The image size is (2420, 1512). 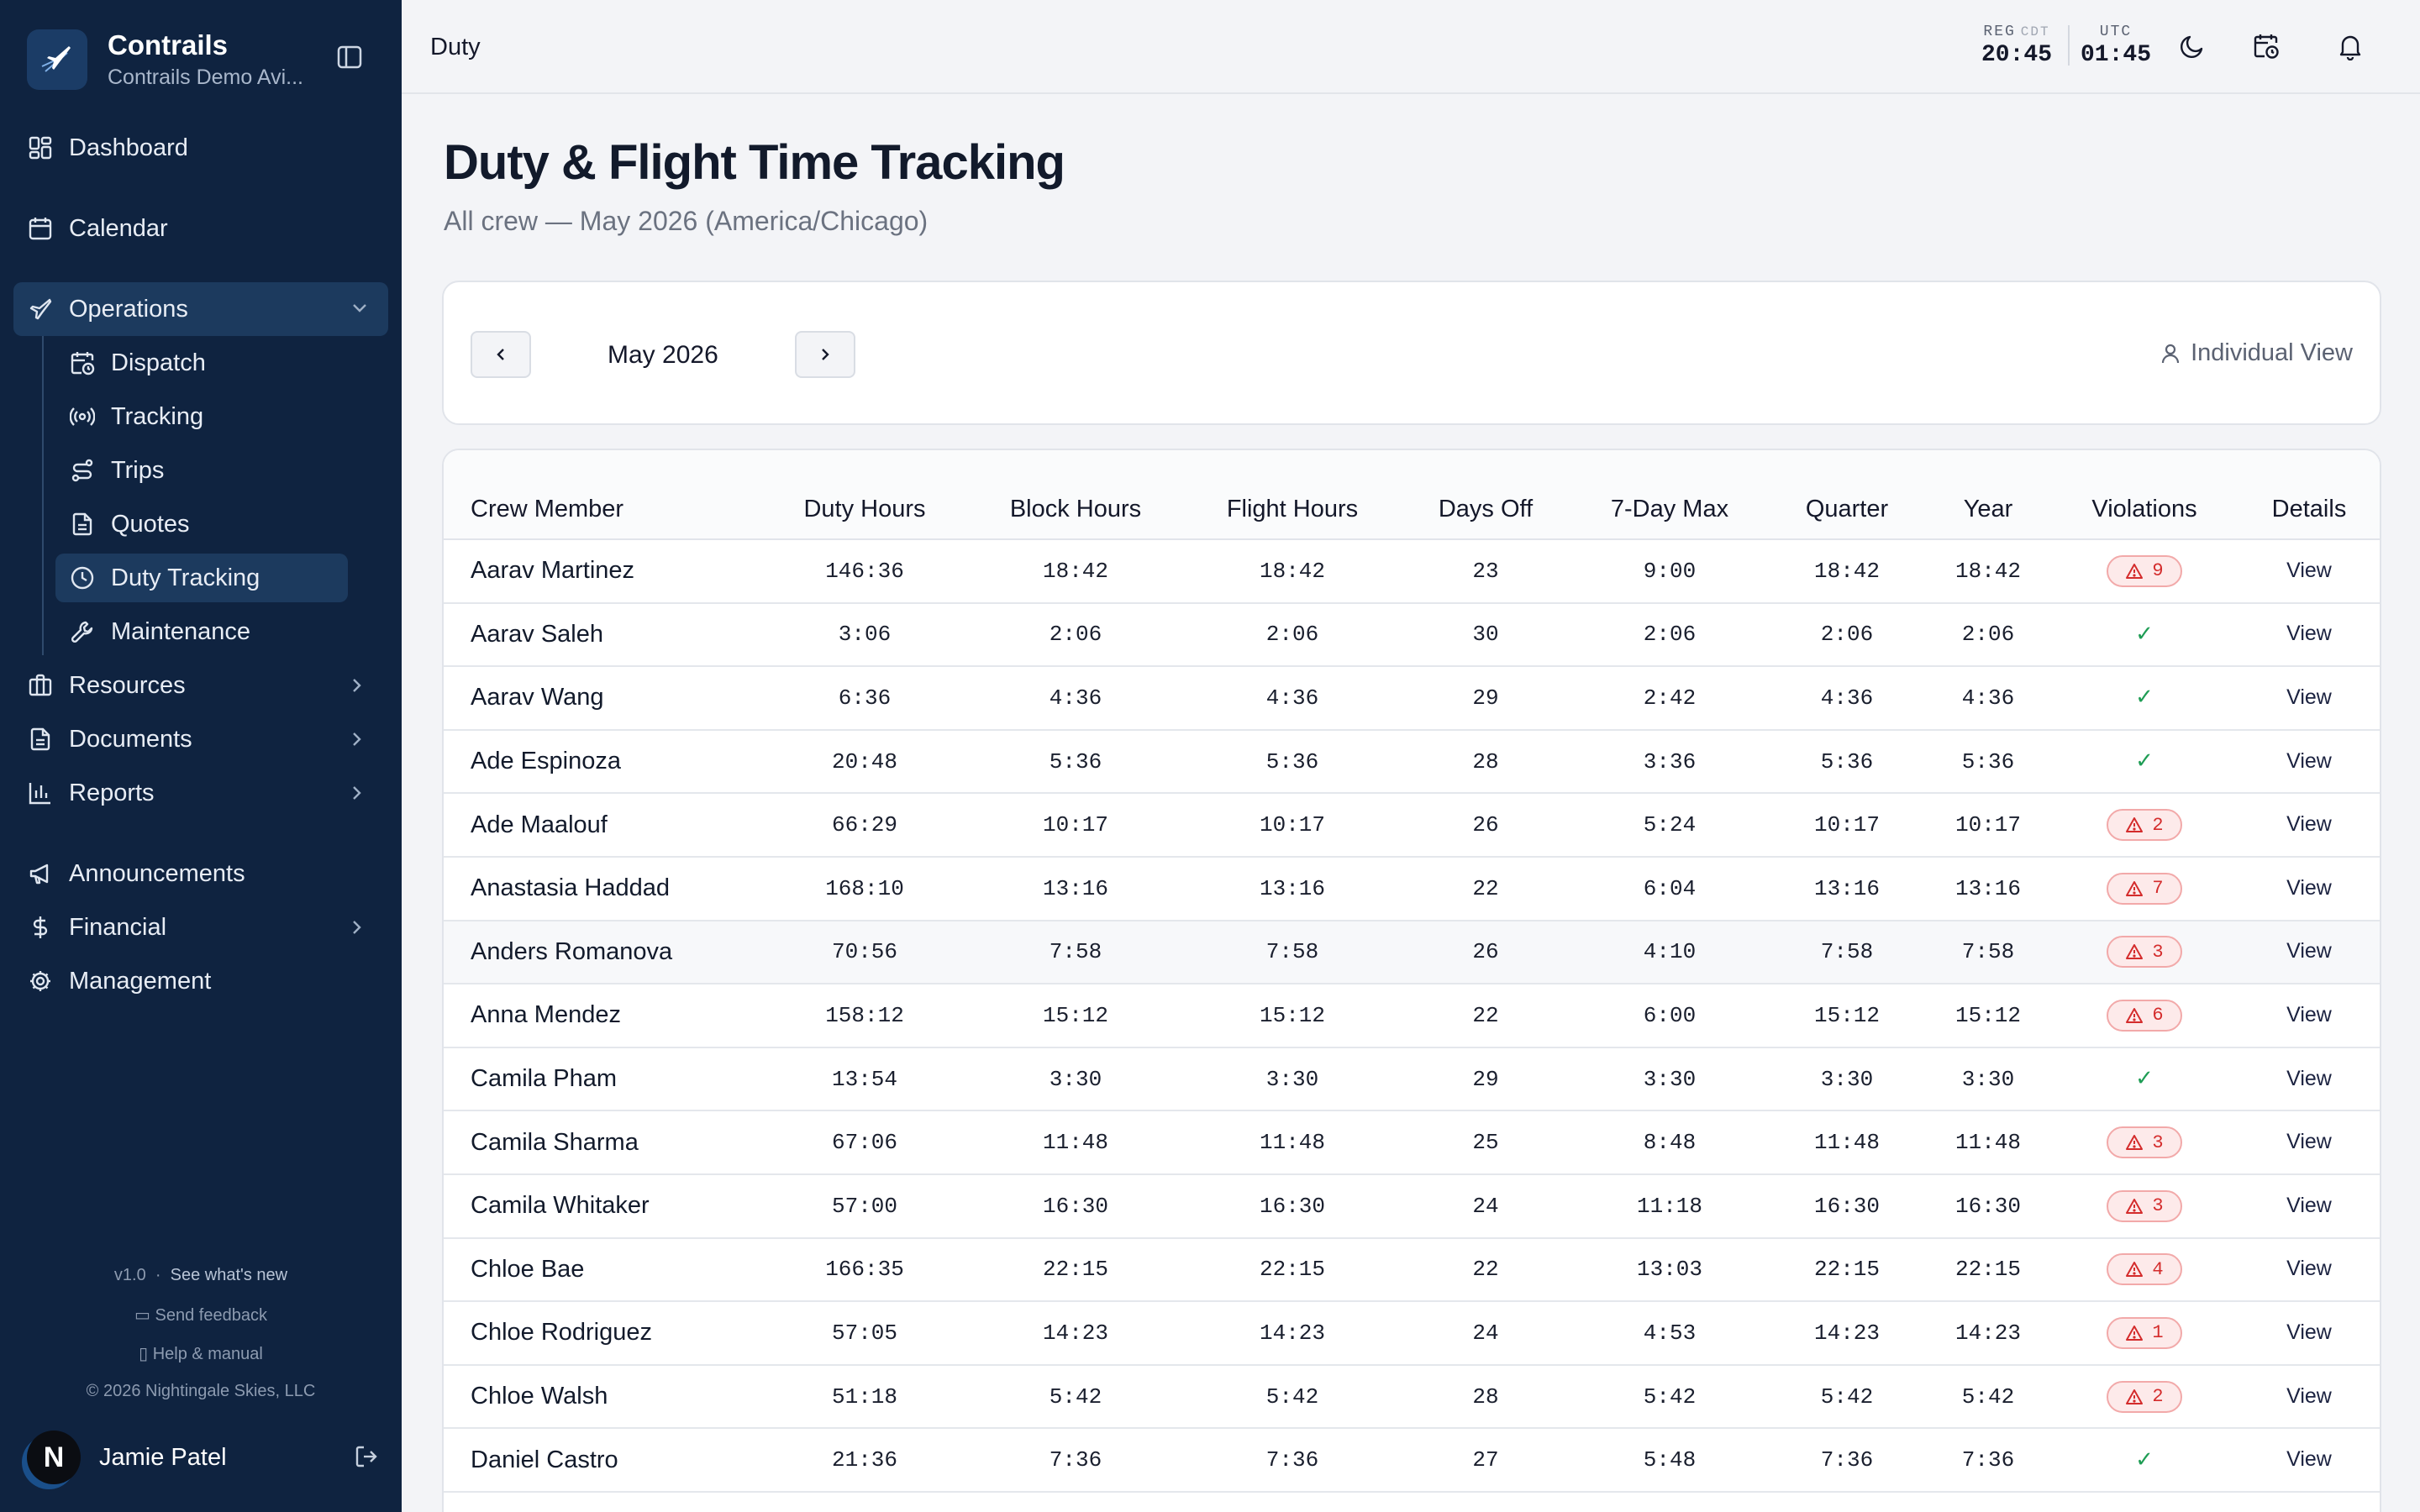 I want to click on whats-new-link: See what's new, so click(x=229, y=1275).